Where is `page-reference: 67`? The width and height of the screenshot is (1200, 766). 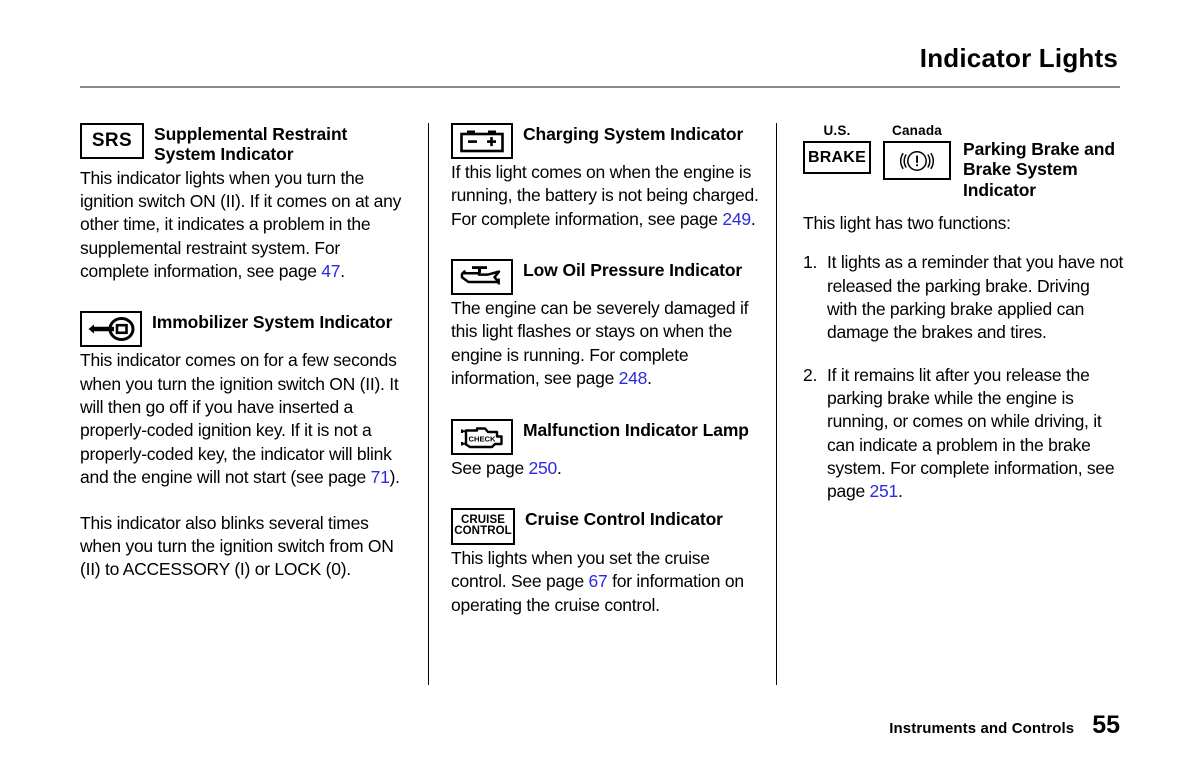
page-reference: 67 is located at coordinates (598, 581).